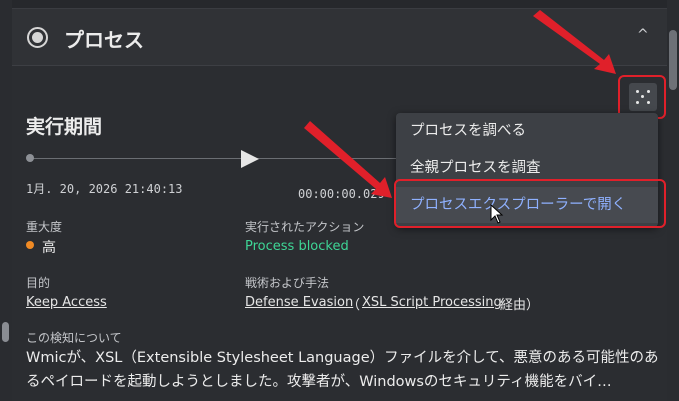 The width and height of the screenshot is (679, 401). I want to click on panel-title: プロセス, so click(104, 40).